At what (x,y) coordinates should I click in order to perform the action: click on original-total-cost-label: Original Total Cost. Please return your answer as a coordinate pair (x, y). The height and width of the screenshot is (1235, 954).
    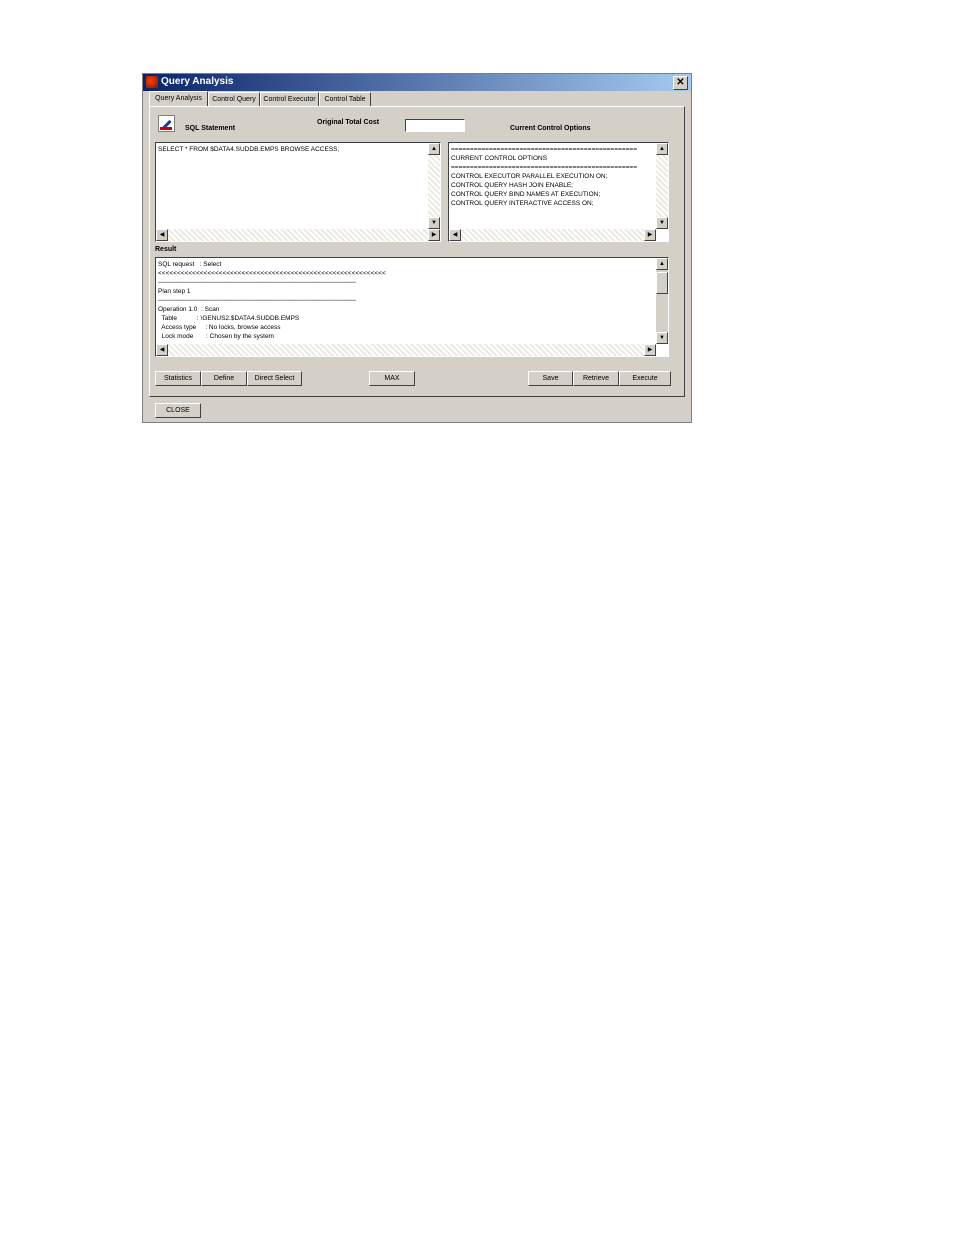
    Looking at the image, I should click on (348, 122).